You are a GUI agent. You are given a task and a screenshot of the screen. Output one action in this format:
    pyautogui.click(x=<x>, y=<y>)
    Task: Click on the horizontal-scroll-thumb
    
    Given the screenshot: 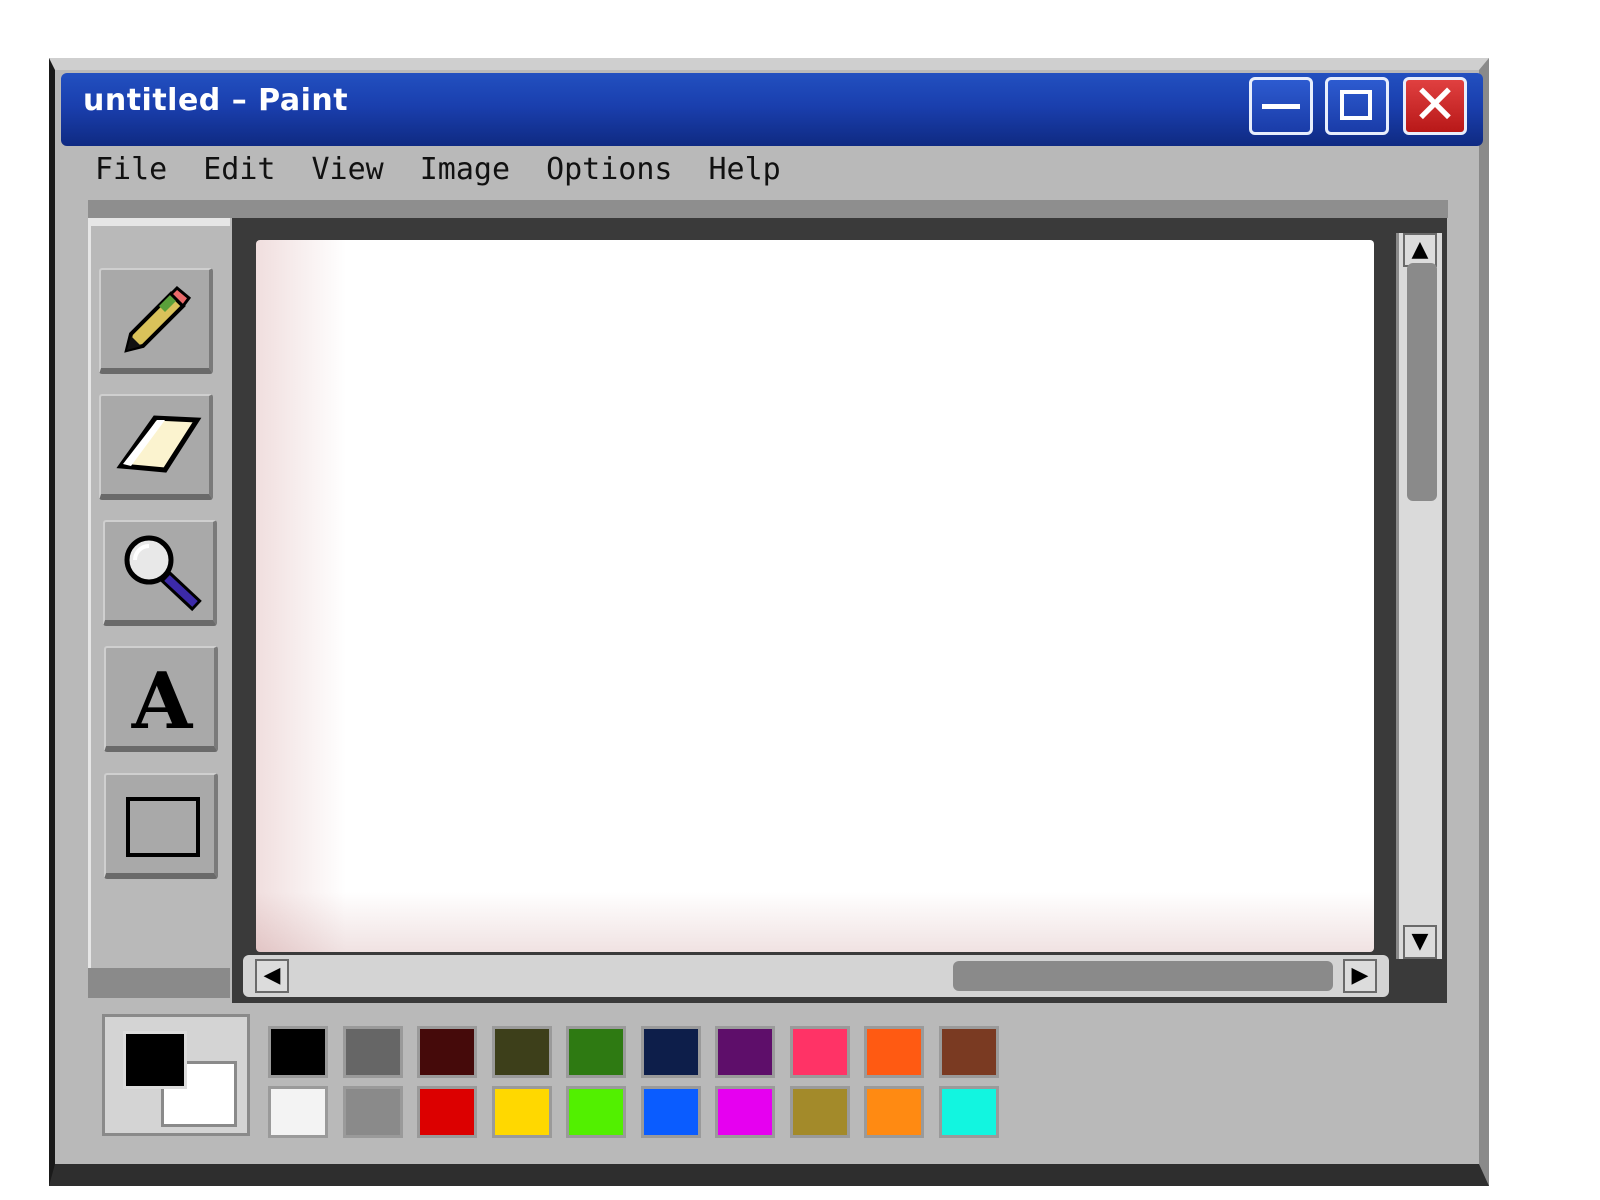 What is the action you would take?
    pyautogui.click(x=1143, y=976)
    